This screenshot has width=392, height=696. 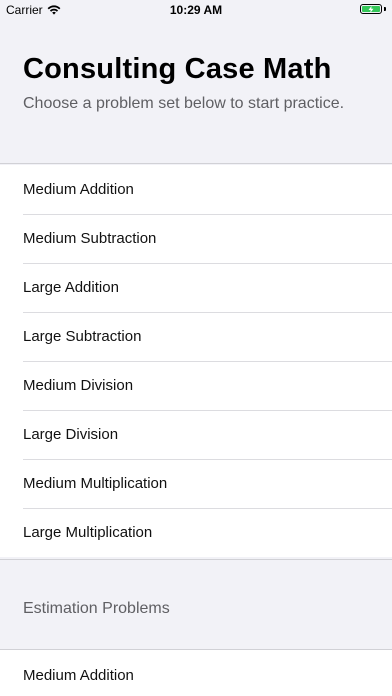 What do you see at coordinates (88, 532) in the screenshot?
I see `problem-set-label: Large Multiplication` at bounding box center [88, 532].